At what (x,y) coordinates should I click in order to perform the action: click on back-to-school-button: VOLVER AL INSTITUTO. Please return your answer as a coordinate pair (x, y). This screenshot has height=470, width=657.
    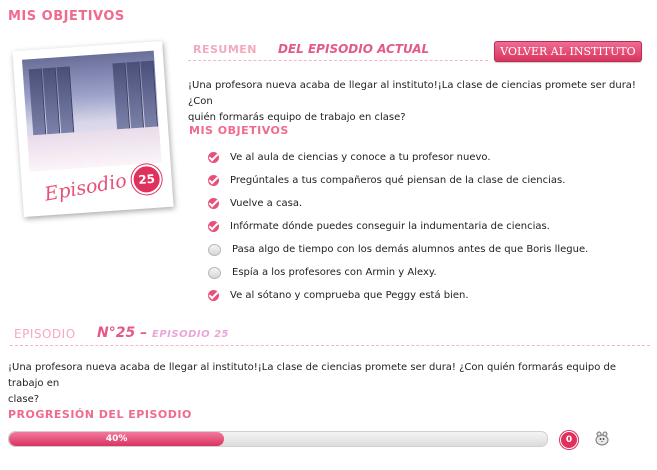
    Looking at the image, I should click on (568, 51).